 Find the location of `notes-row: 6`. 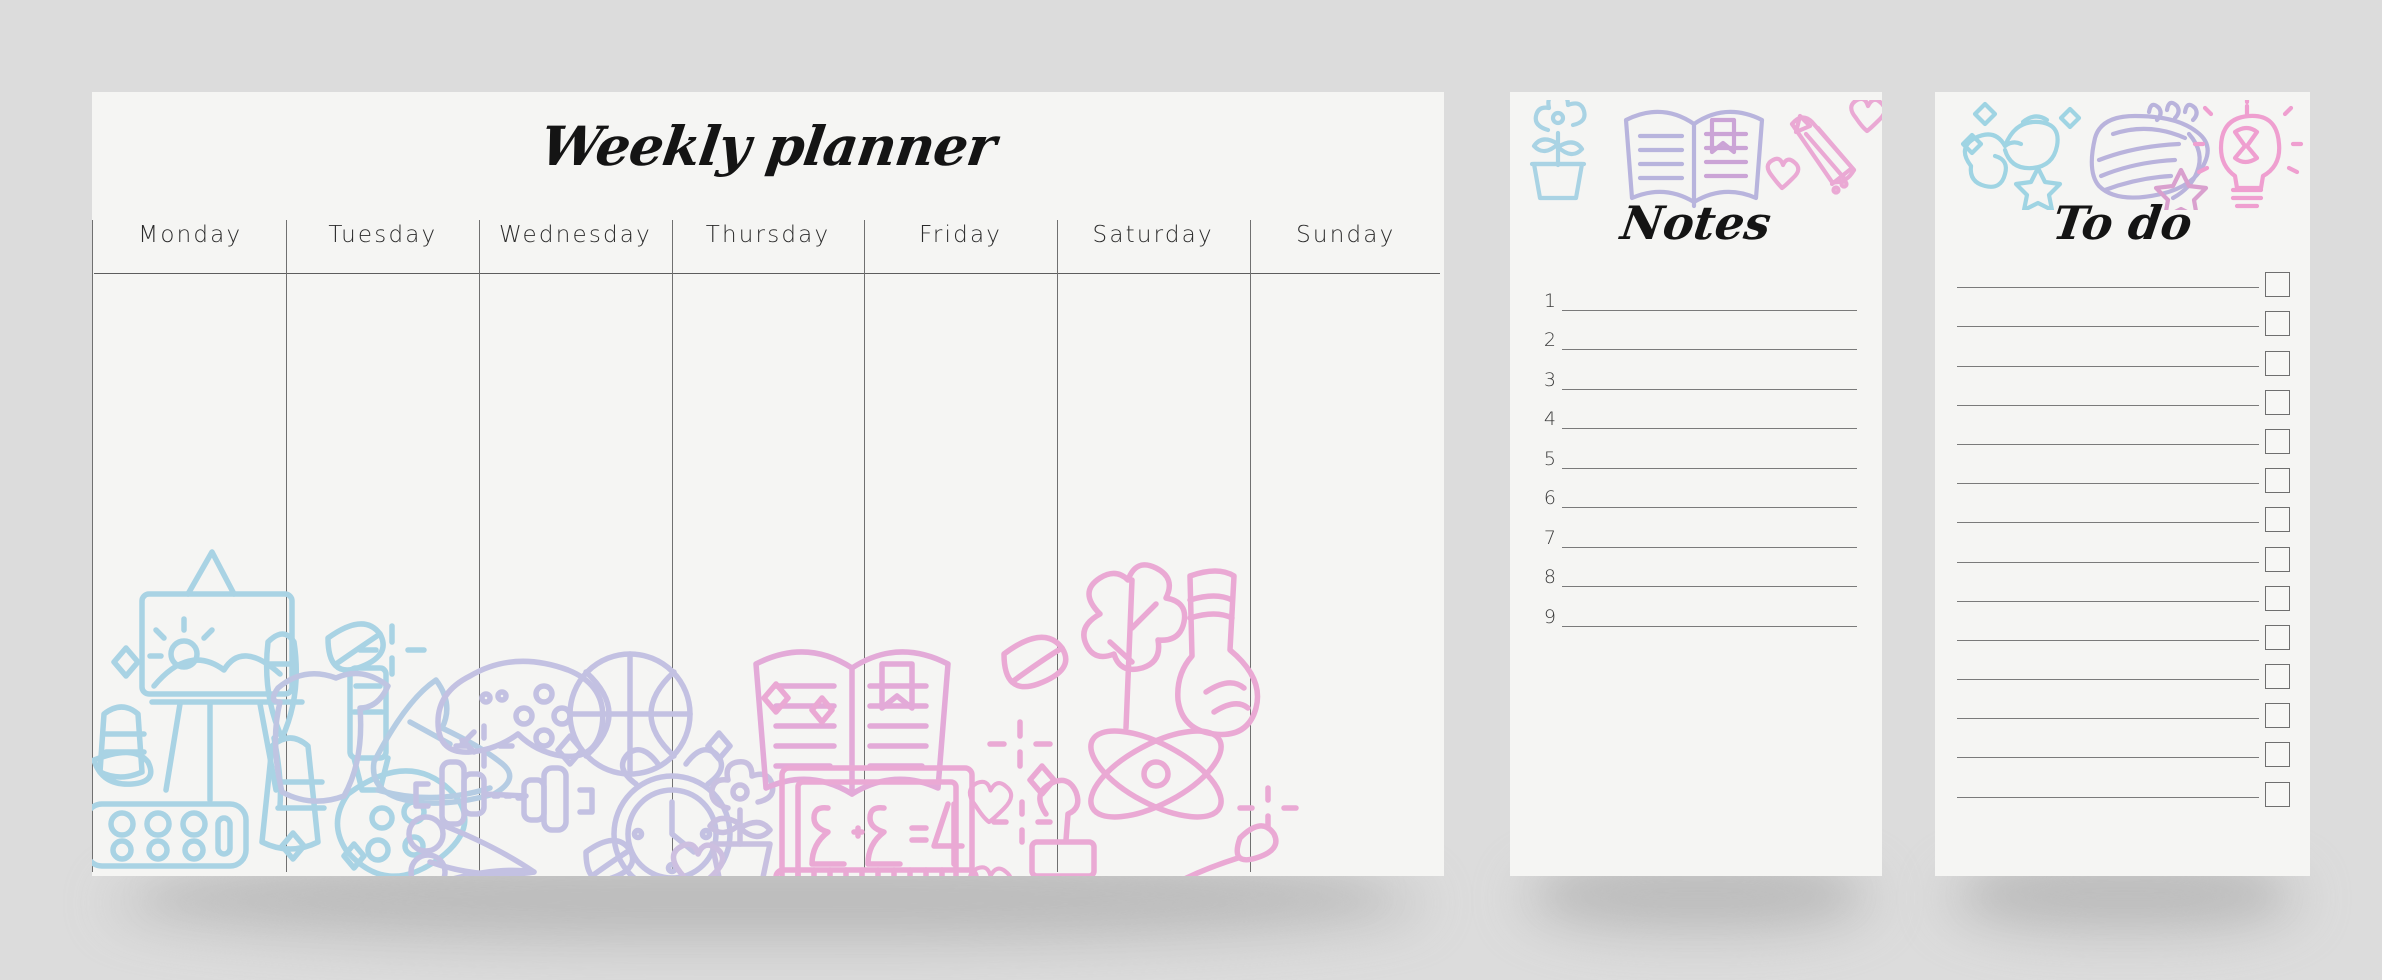

notes-row: 6 is located at coordinates (1696, 492).